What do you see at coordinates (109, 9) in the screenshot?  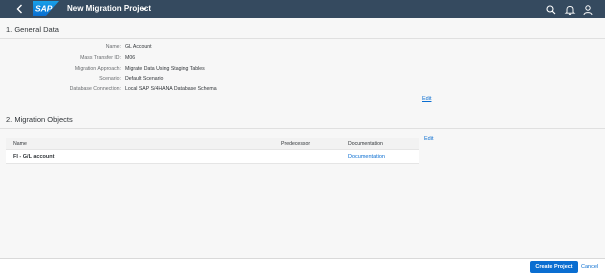 I see `app-title: New Migration Project` at bounding box center [109, 9].